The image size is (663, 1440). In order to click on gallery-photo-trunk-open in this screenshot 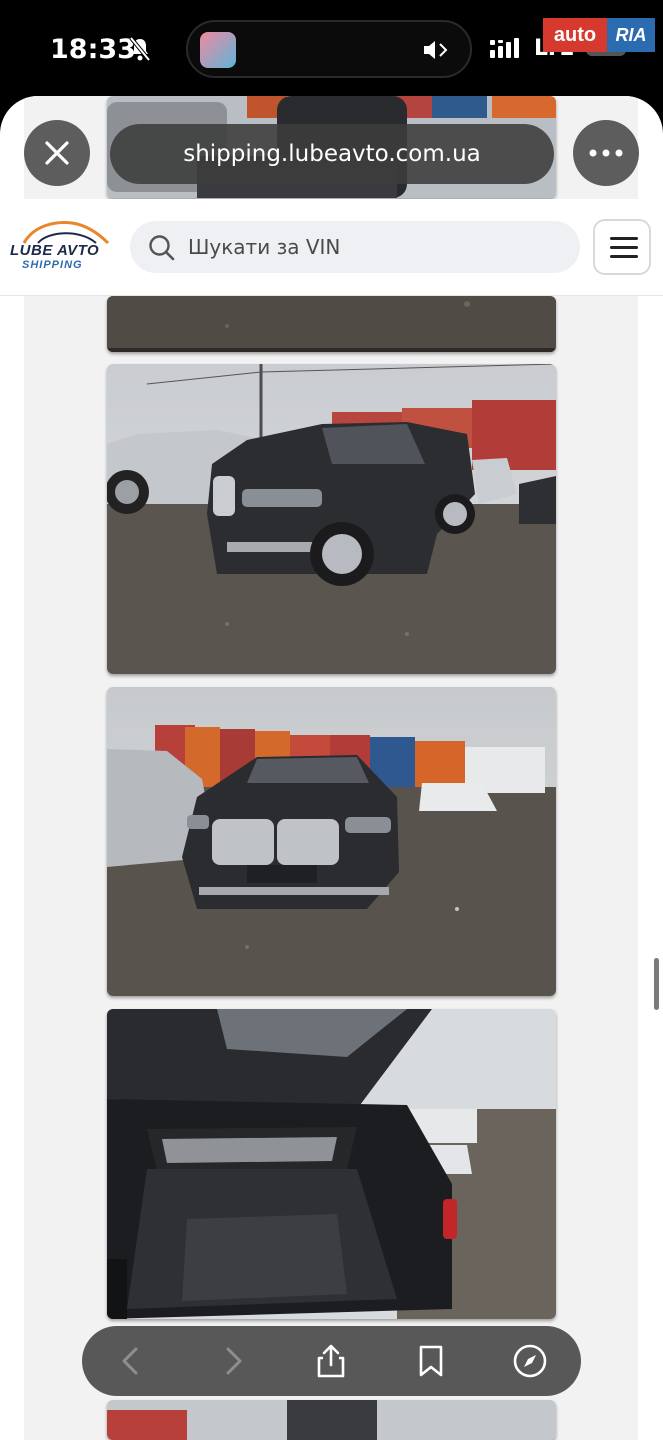, I will do `click(331, 1164)`.